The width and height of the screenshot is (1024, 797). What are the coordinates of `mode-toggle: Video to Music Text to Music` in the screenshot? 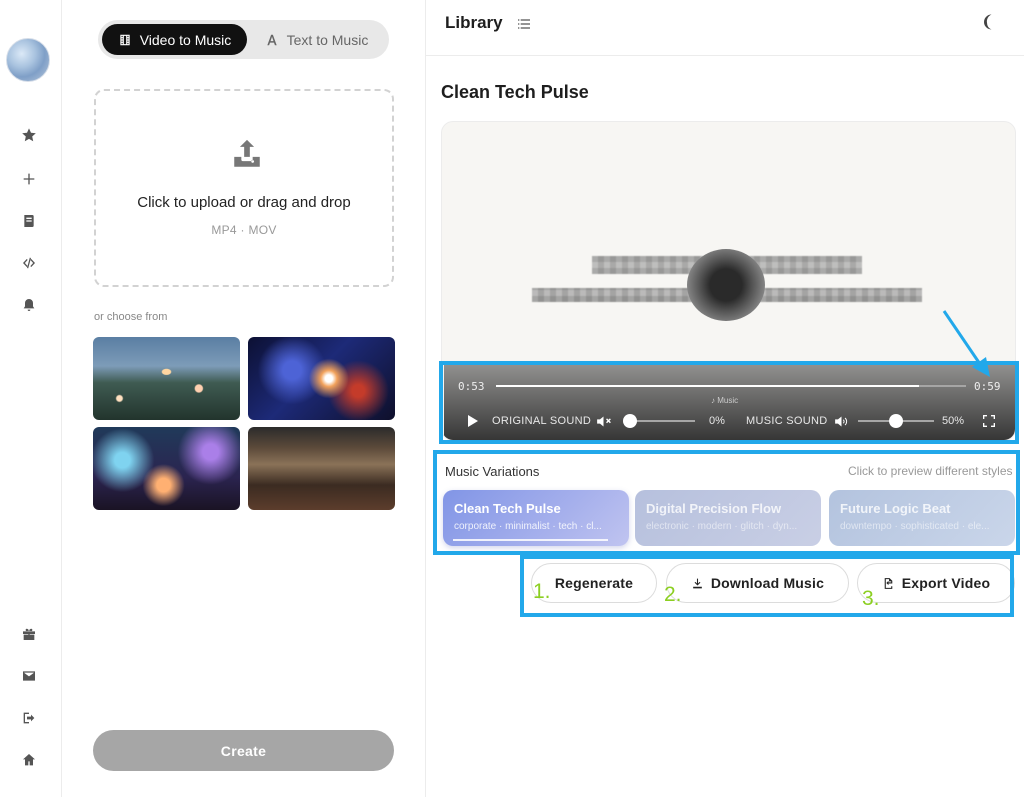 It's located at (243, 39).